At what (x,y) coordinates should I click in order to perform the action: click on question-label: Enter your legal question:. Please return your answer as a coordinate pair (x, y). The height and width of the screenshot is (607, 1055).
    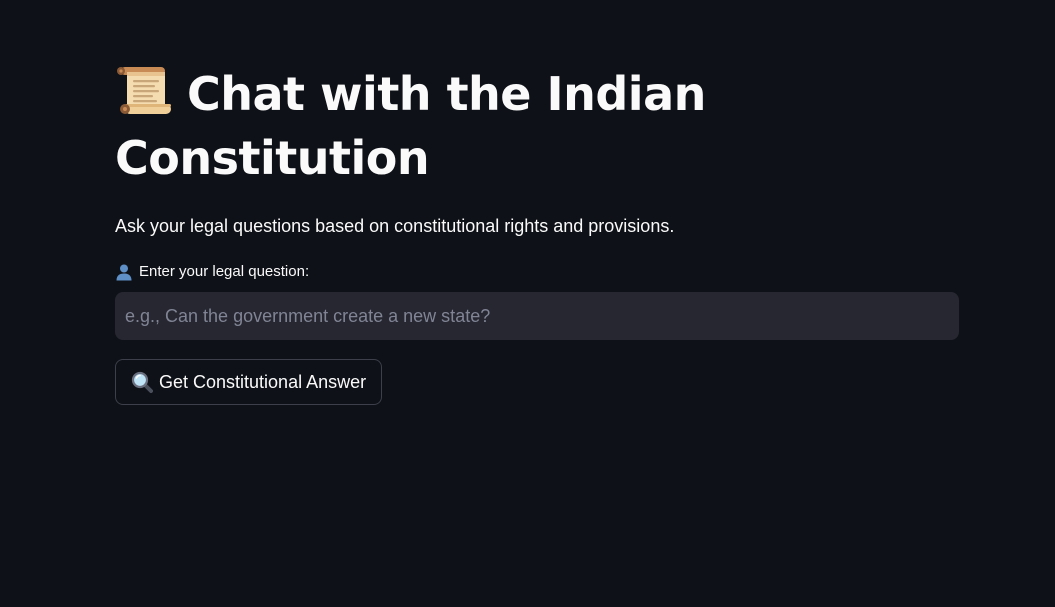
    Looking at the image, I should click on (537, 272).